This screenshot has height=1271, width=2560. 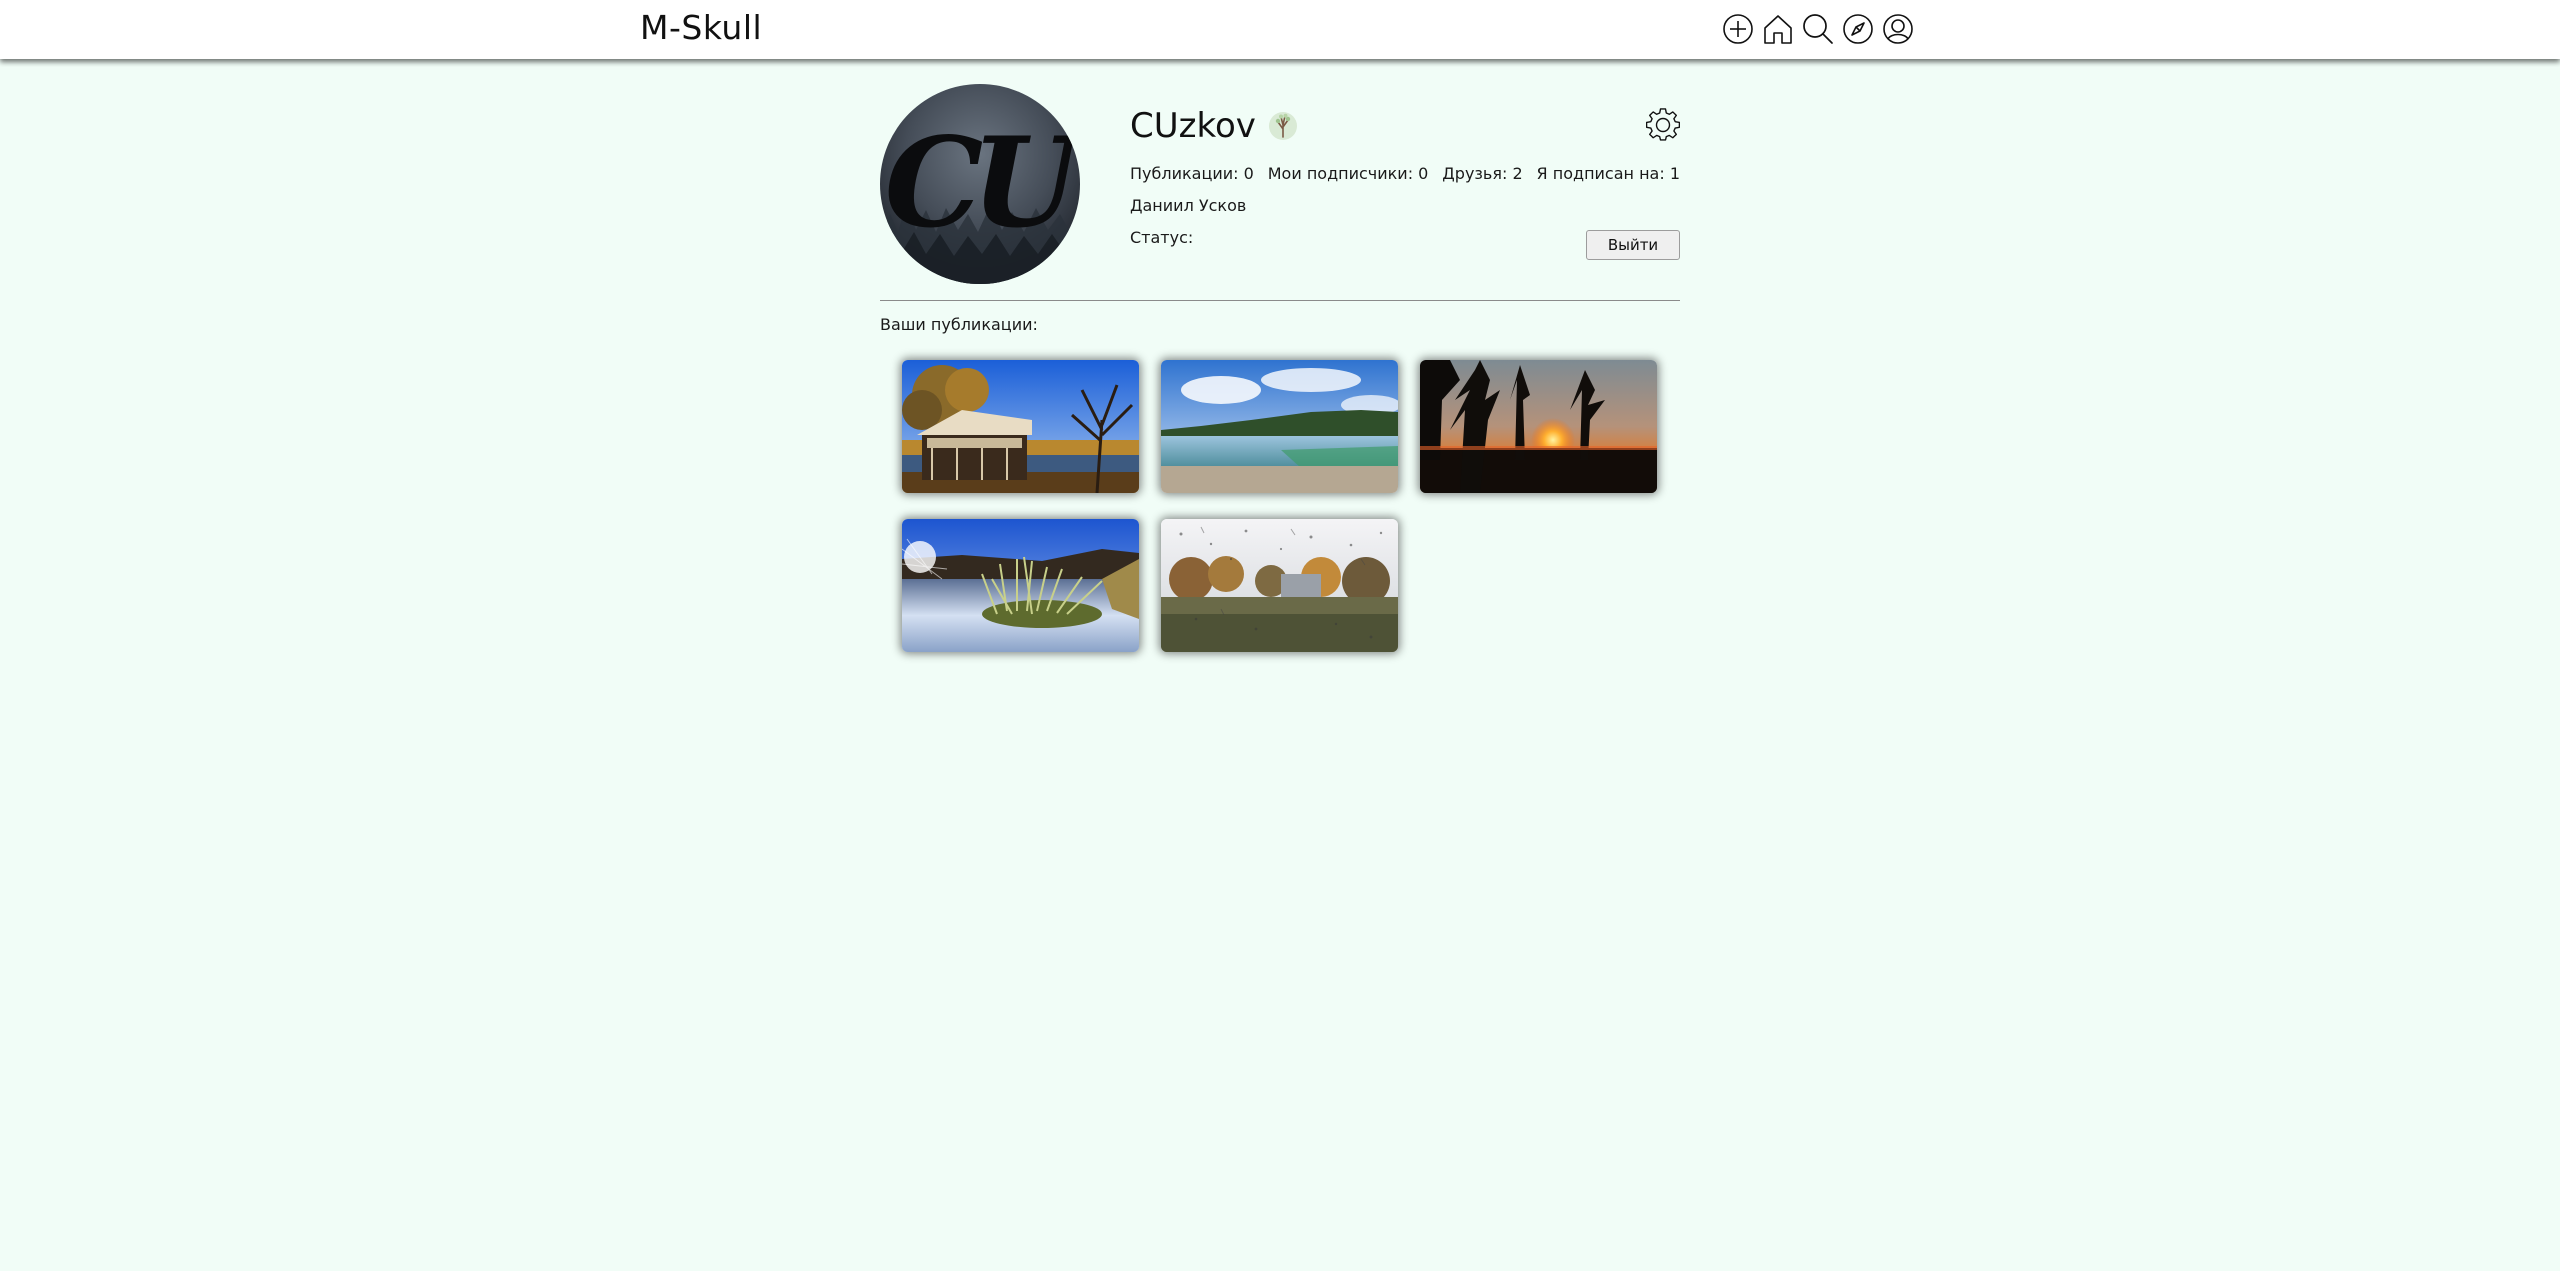 I want to click on profile-button, so click(x=1898, y=29).